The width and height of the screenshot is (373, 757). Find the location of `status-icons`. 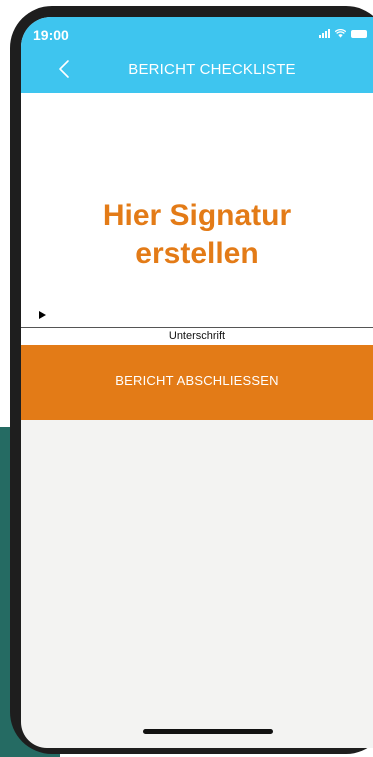

status-icons is located at coordinates (343, 33).